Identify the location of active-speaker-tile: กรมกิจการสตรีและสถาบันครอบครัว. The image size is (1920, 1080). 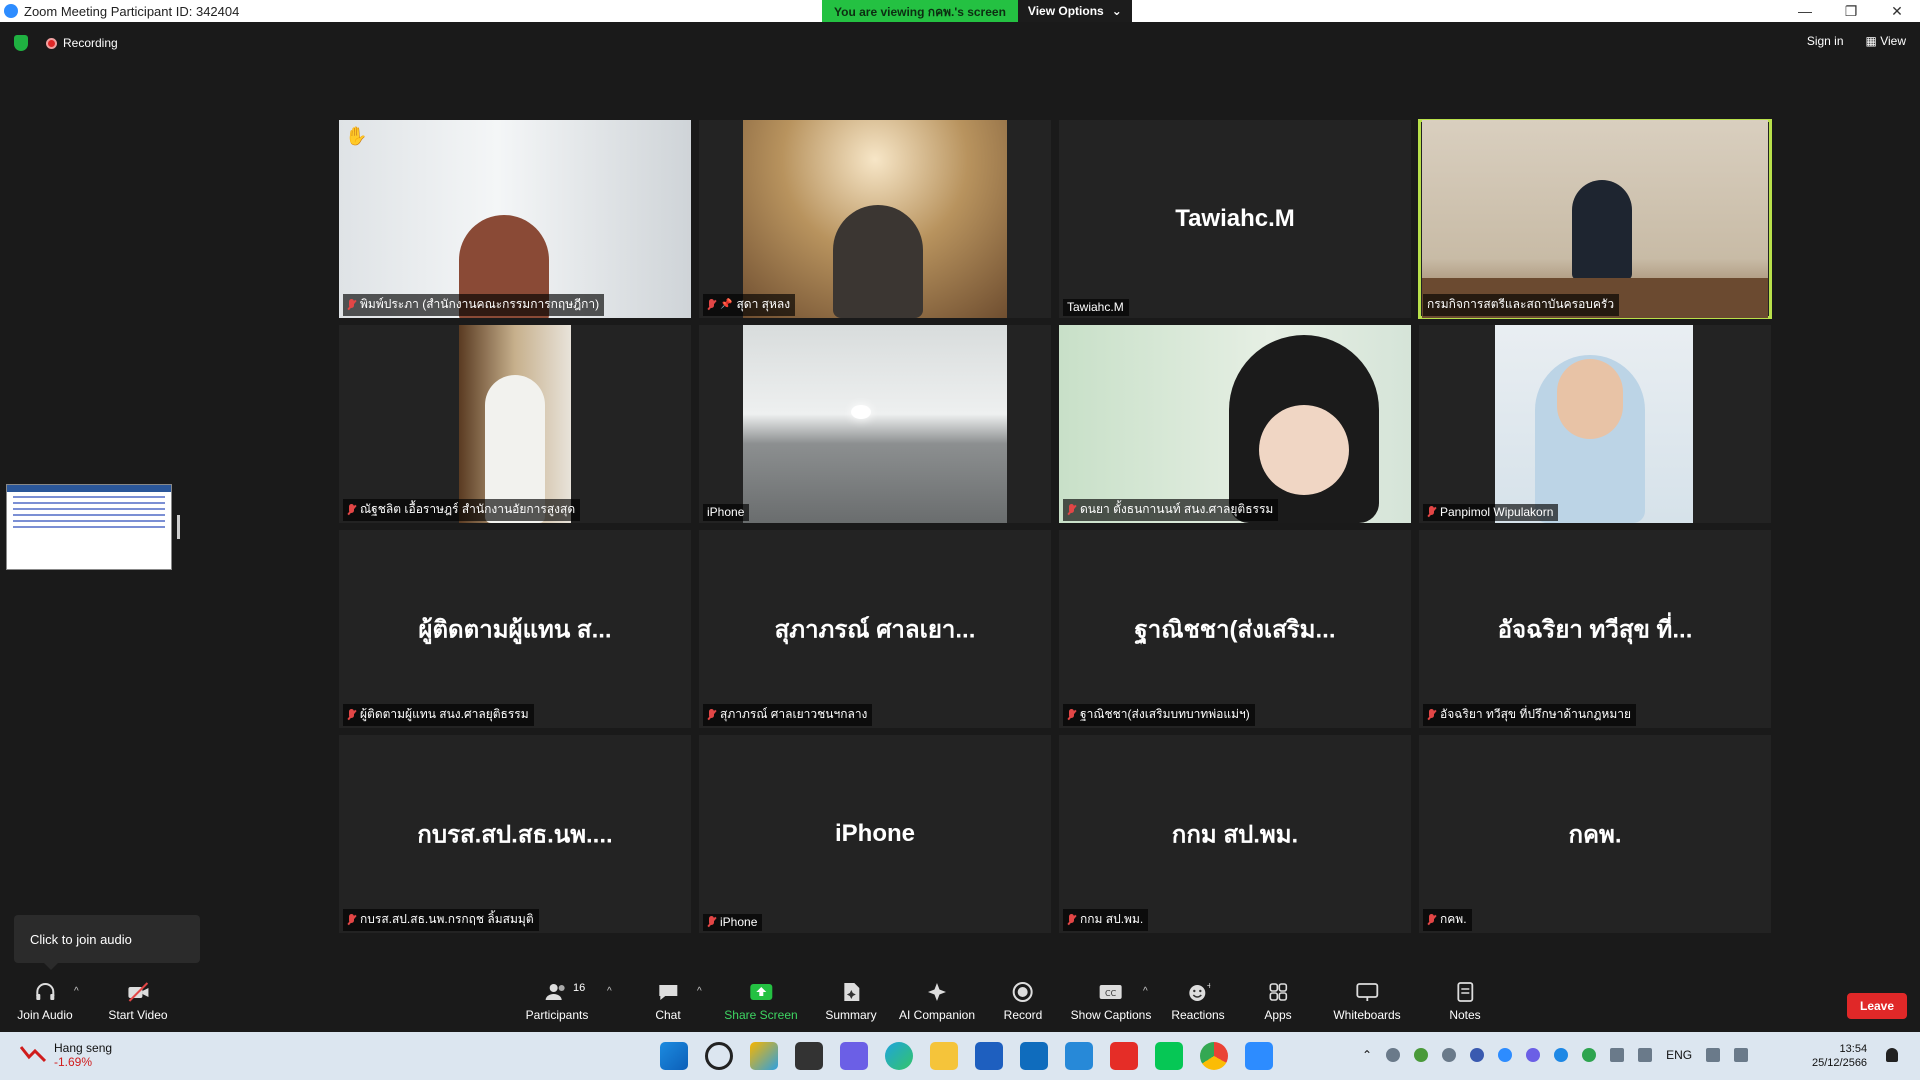
(1595, 219).